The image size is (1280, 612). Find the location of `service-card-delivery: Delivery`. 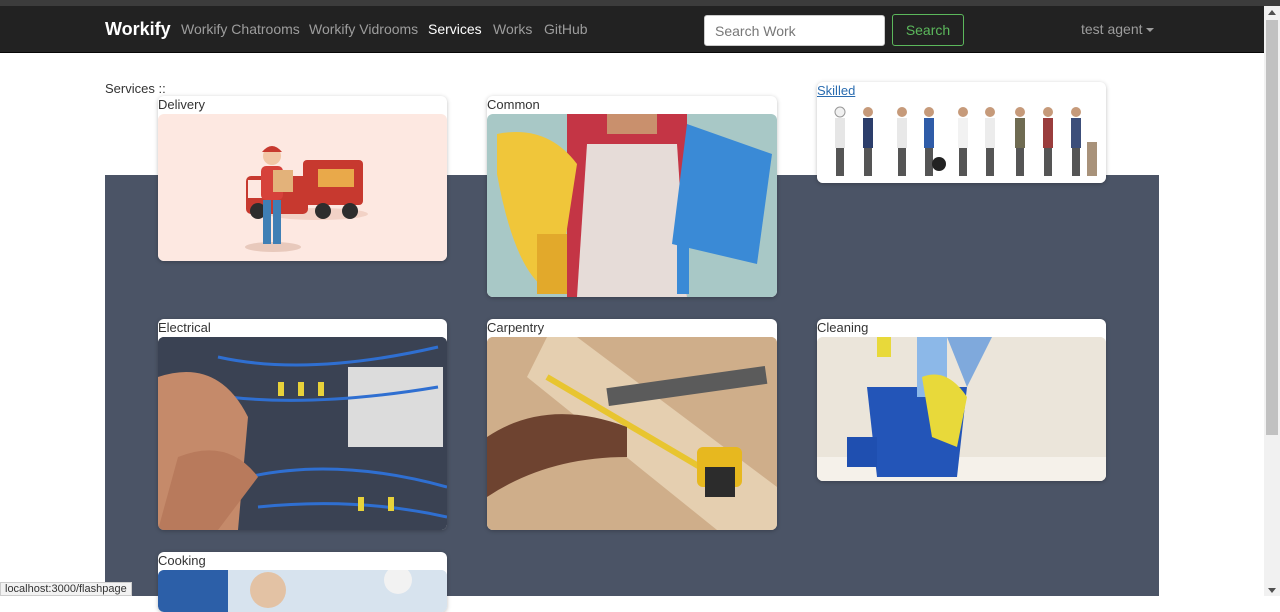

service-card-delivery: Delivery is located at coordinates (302, 178).